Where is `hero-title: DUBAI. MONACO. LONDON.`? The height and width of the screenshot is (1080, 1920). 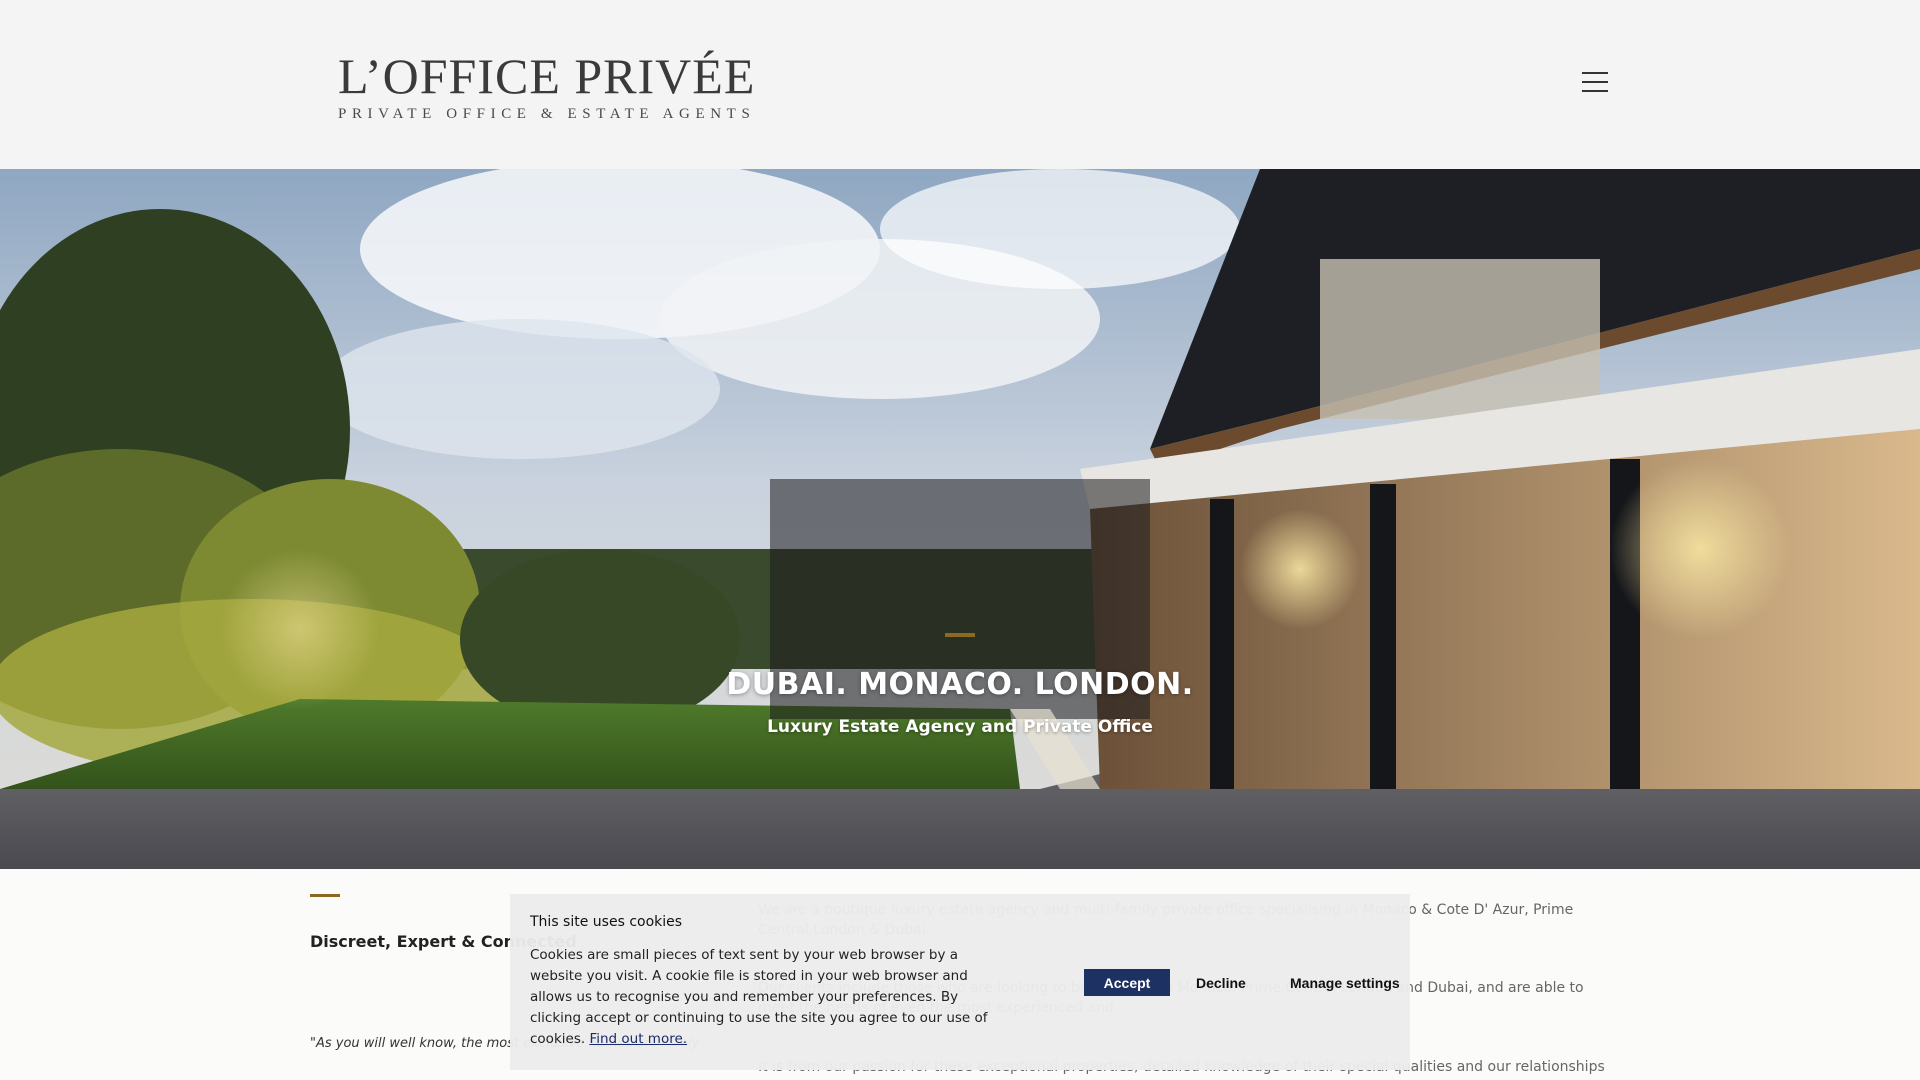
hero-title: DUBAI. MONACO. LONDON. is located at coordinates (960, 684).